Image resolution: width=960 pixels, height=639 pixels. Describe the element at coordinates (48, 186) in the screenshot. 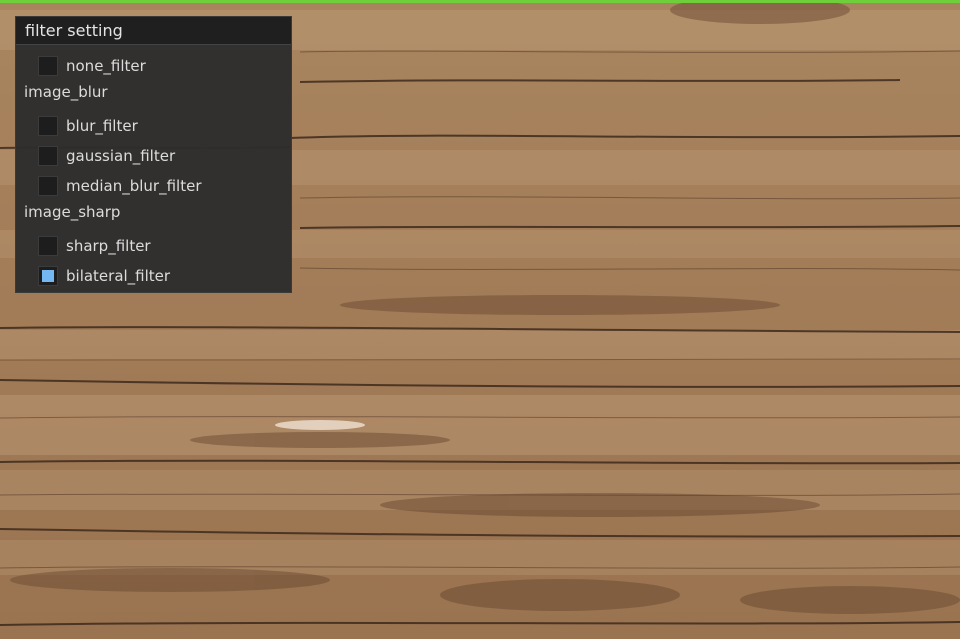

I see `median-blur-filter-checkbox` at that location.